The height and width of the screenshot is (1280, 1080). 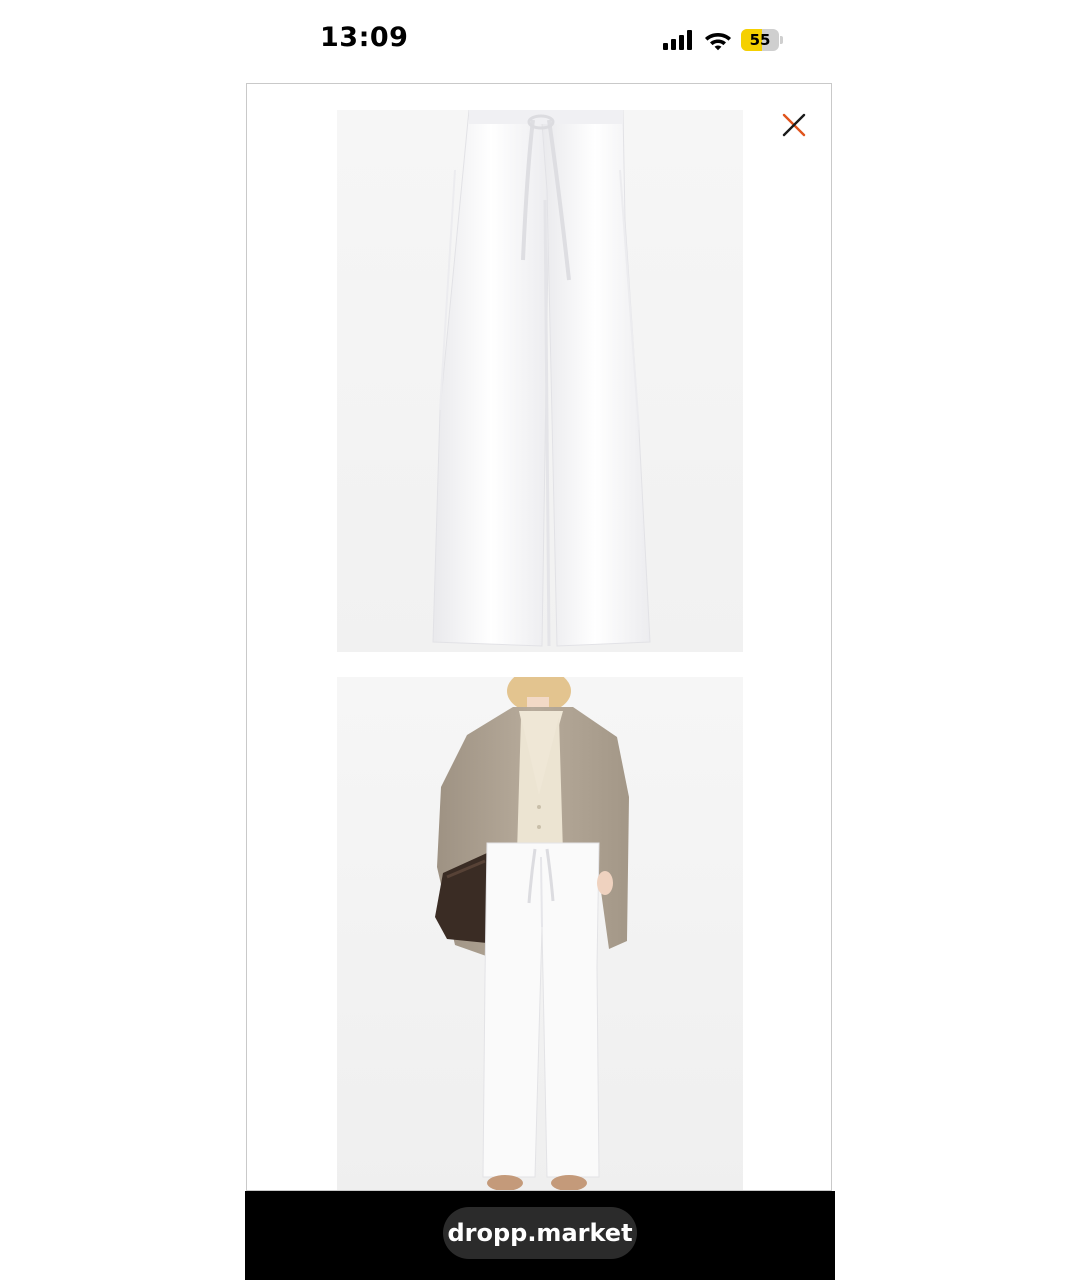 I want to click on battery-body: 55, so click(x=760, y=40).